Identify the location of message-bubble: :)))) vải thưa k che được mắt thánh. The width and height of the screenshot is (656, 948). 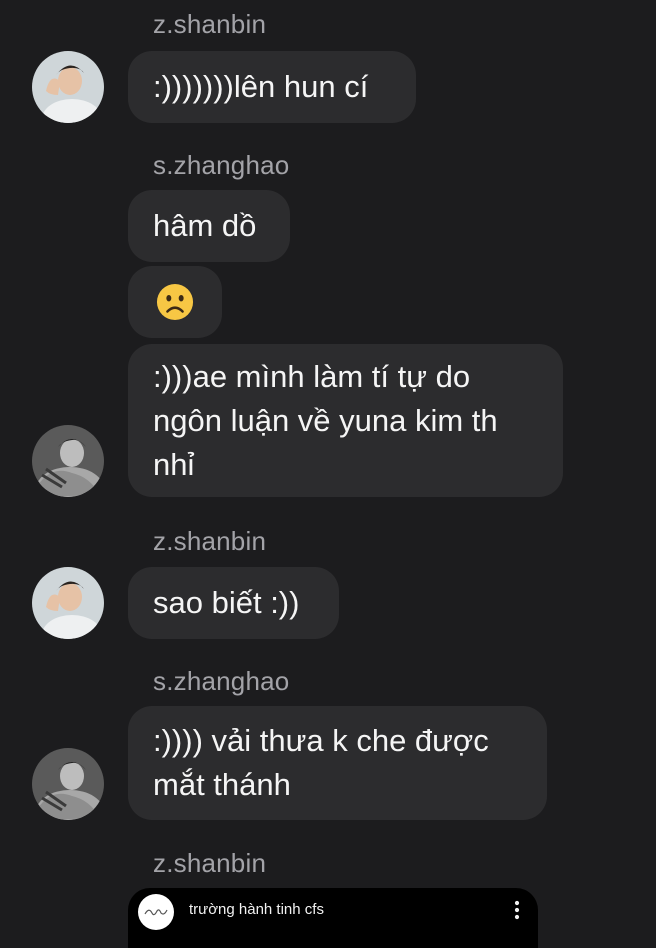
(337, 763).